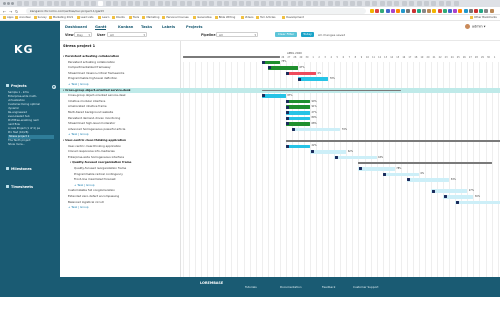 The width and height of the screenshot is (500, 316). What do you see at coordinates (247, 17) in the screenshot?
I see `bookmark-item: Videos` at bounding box center [247, 17].